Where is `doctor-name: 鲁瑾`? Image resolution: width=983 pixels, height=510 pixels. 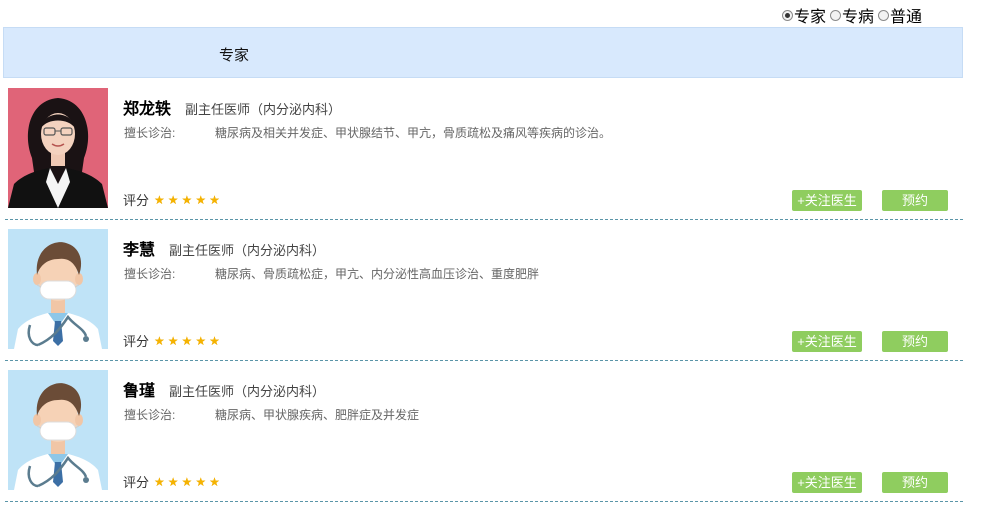
doctor-name: 鲁瑾 is located at coordinates (139, 389).